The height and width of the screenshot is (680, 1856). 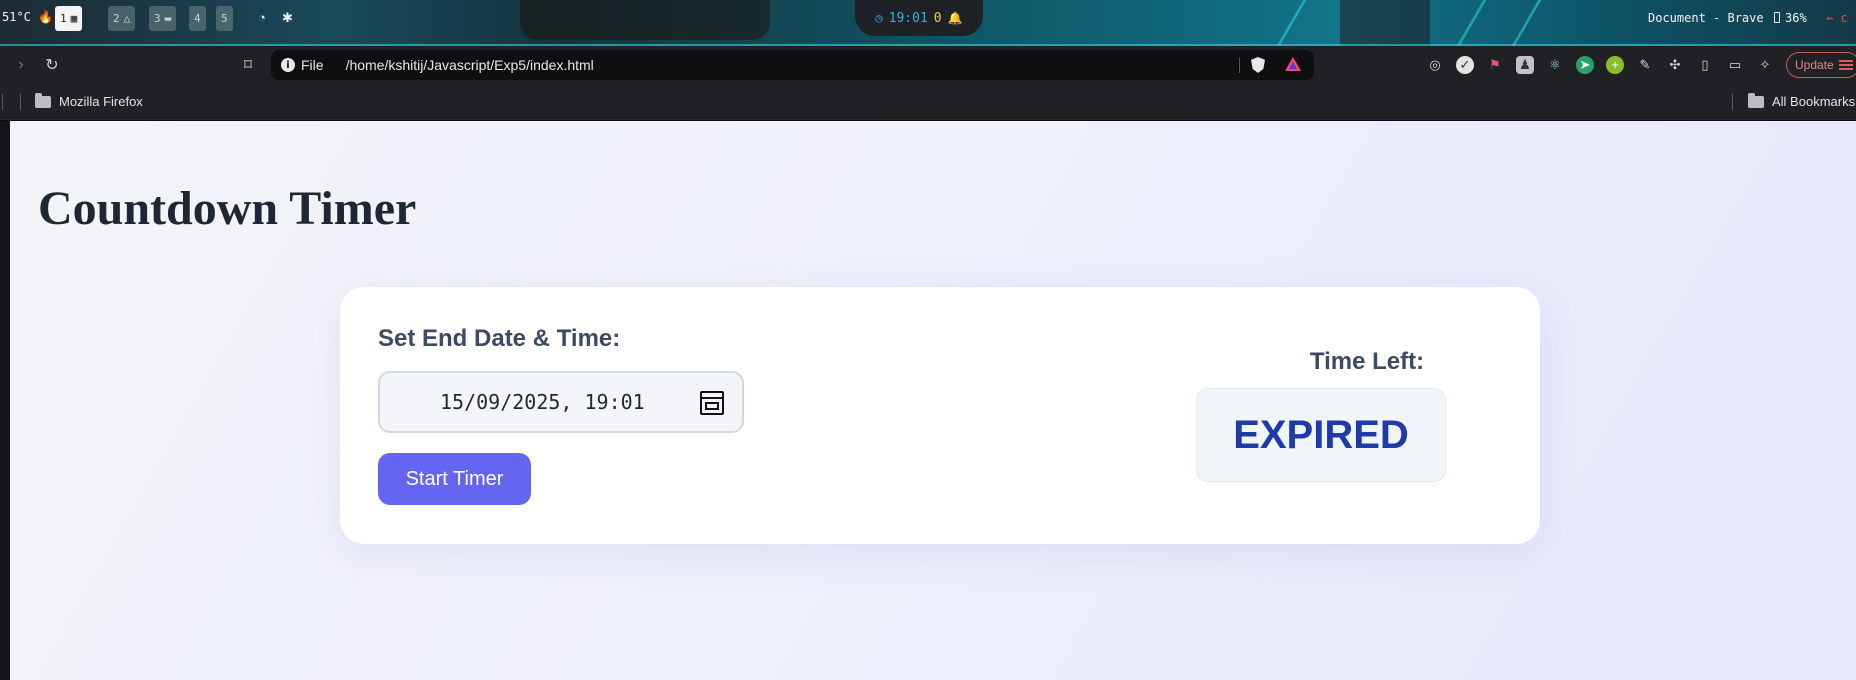 What do you see at coordinates (287, 18) in the screenshot?
I see `bluetooth-icon: ✱` at bounding box center [287, 18].